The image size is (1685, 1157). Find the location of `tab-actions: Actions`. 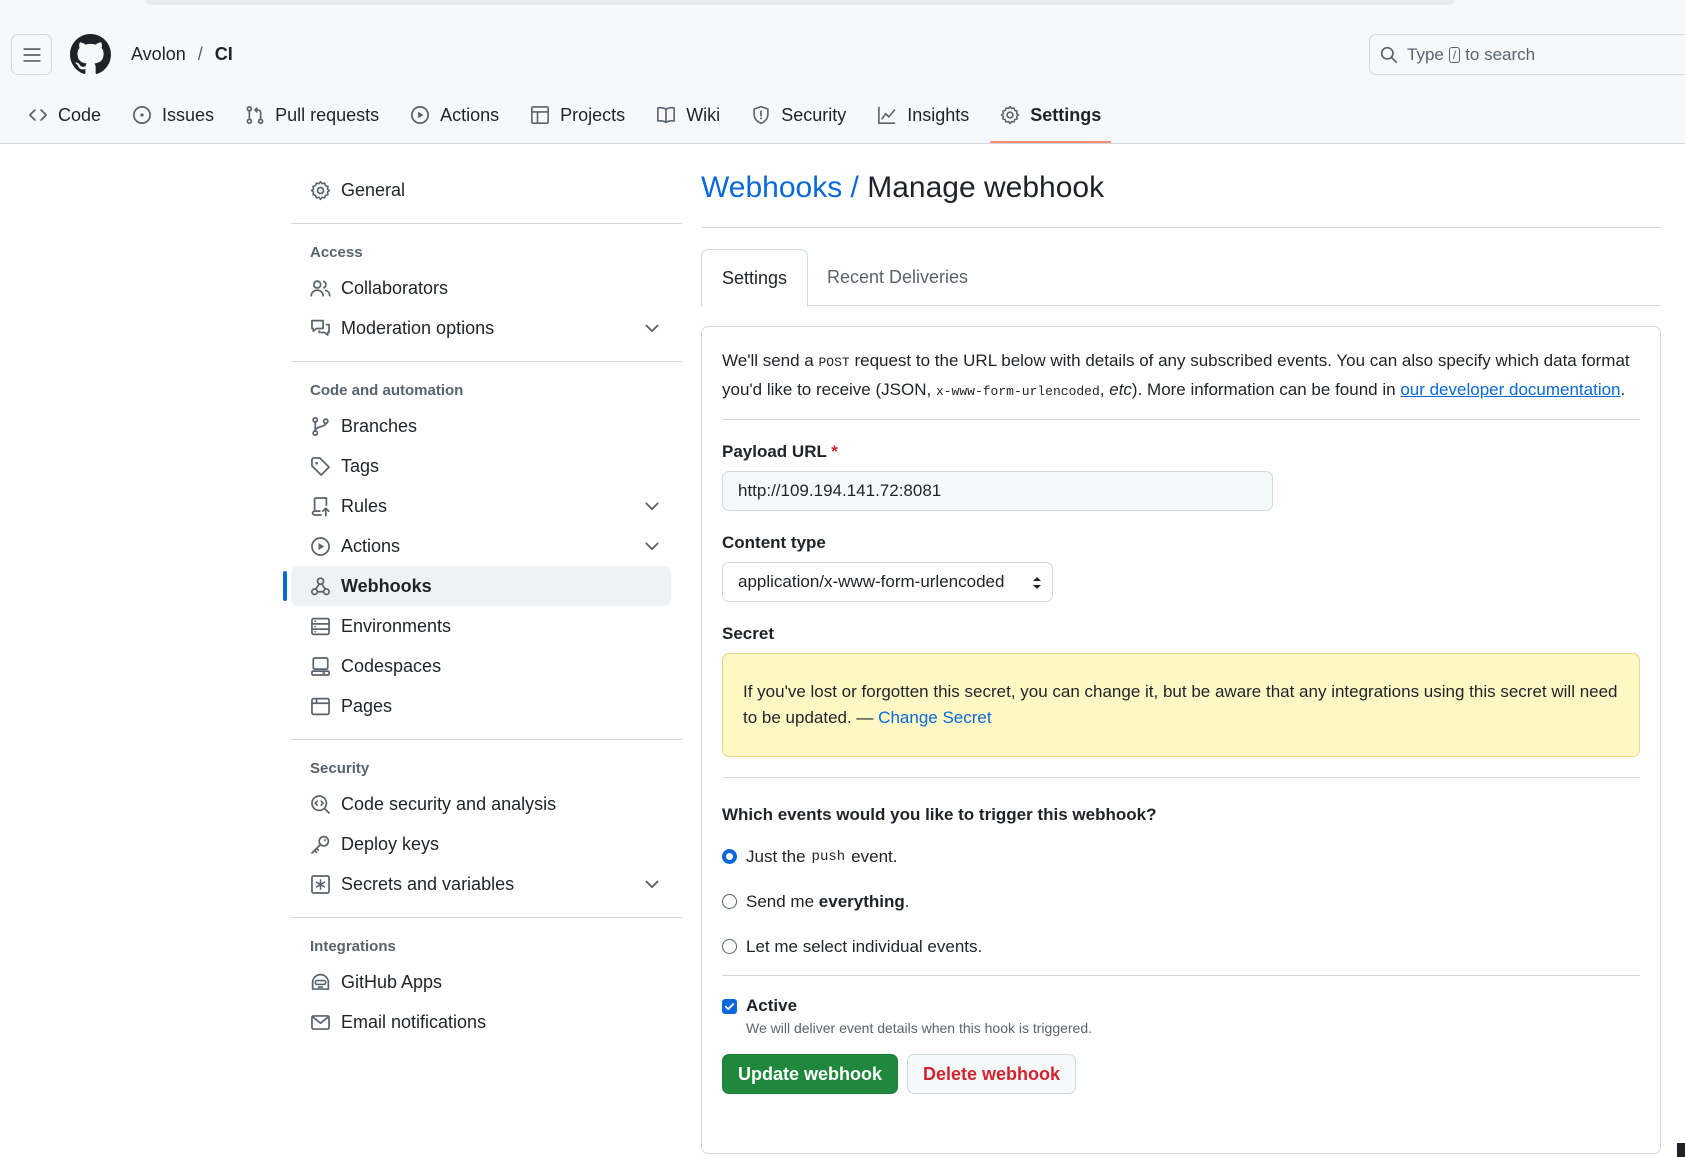

tab-actions: Actions is located at coordinates (454, 115).